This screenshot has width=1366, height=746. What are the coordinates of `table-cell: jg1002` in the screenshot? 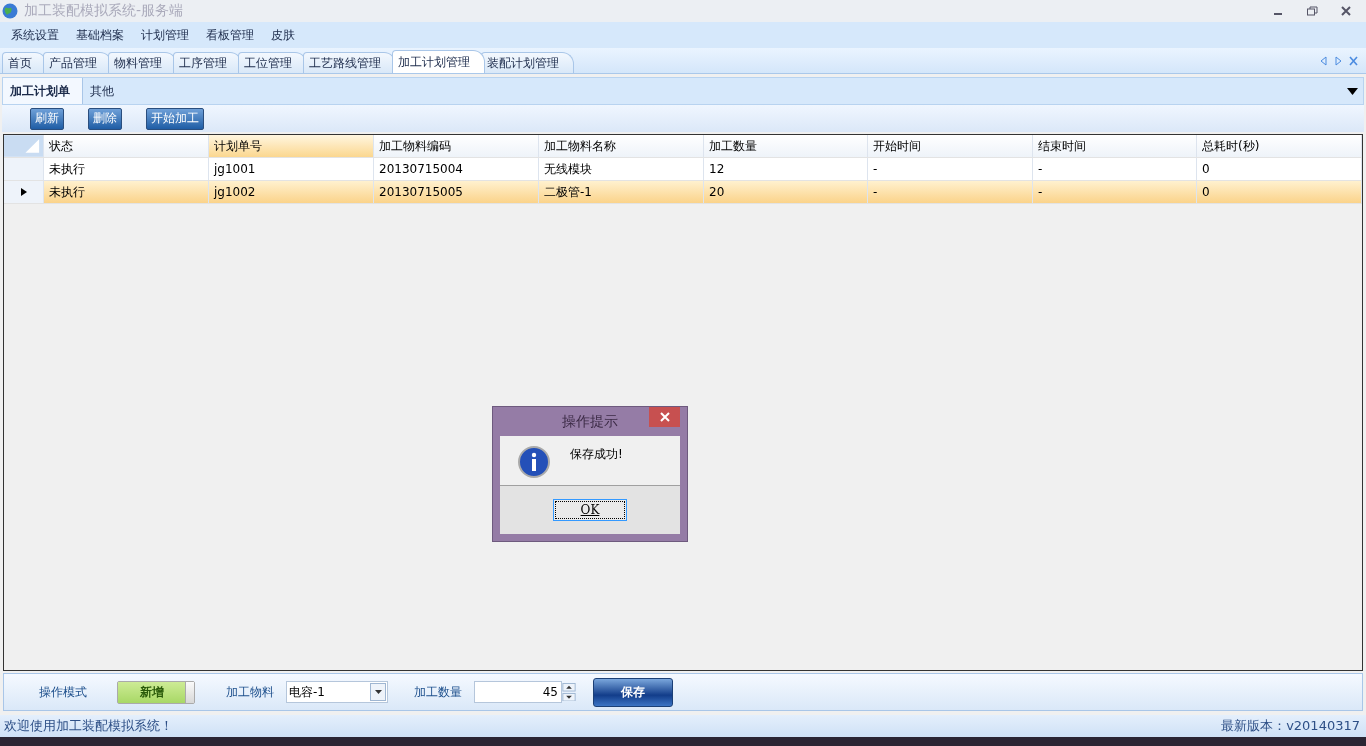 It's located at (291, 192).